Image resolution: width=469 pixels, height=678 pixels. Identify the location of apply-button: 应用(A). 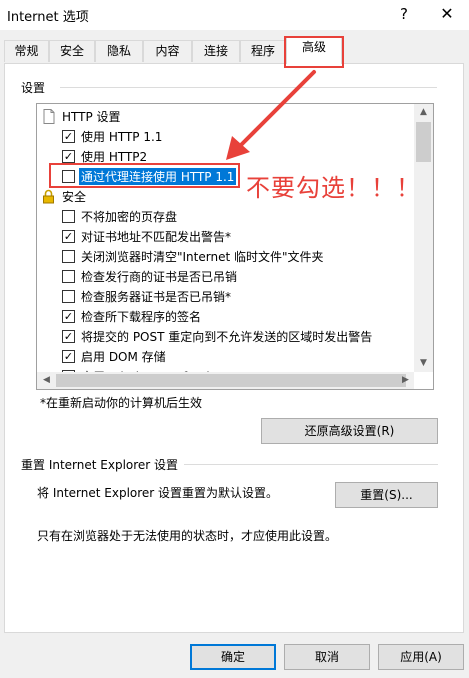
(421, 657).